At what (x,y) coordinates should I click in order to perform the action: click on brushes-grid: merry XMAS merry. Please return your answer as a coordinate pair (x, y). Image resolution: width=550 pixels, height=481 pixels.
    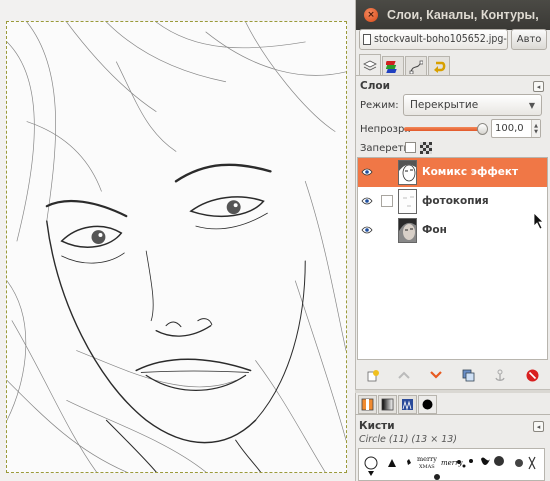
    Looking at the image, I should click on (451, 464).